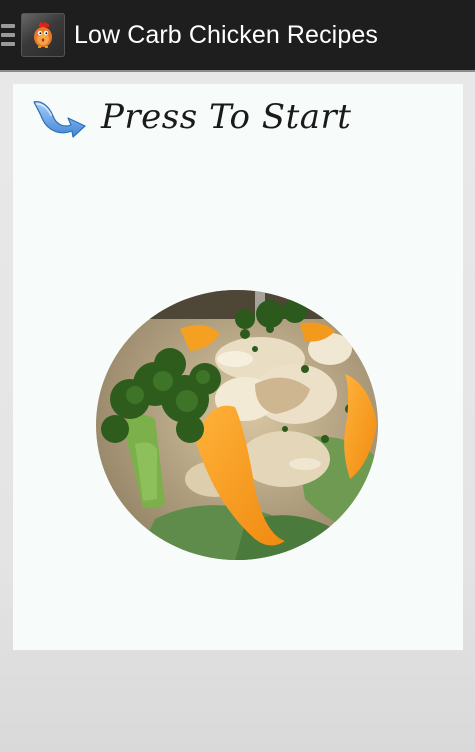 This screenshot has width=475, height=752. I want to click on action-bar: Low Carb Chicken Recipes, so click(237, 36).